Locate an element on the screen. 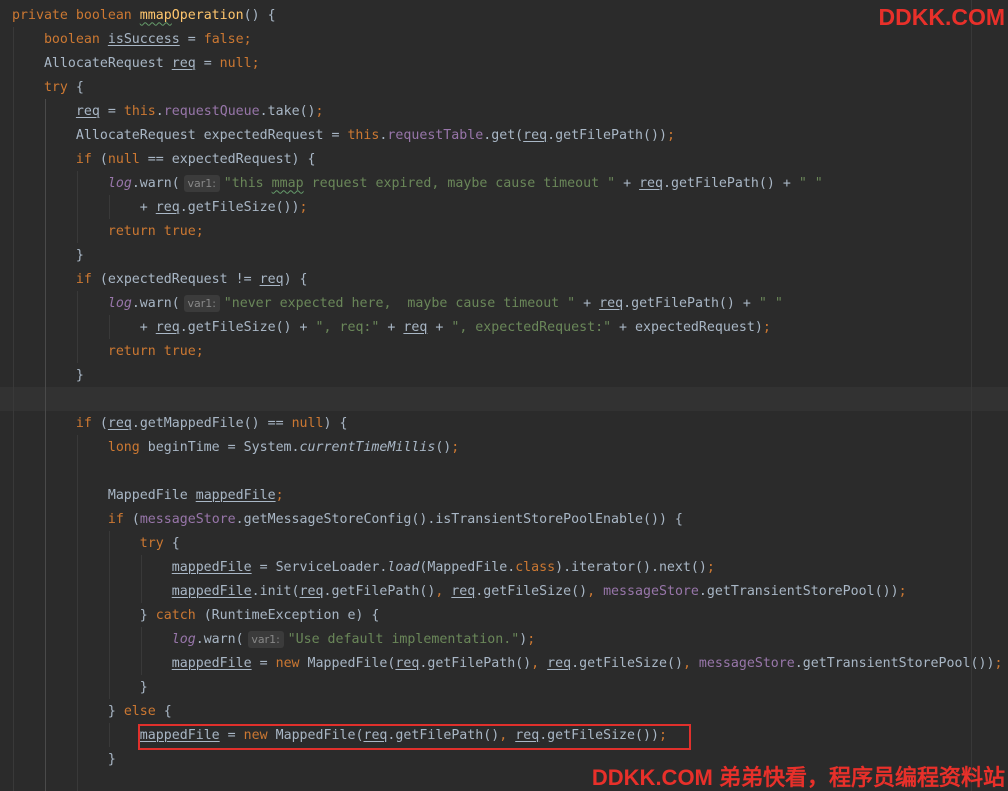 This screenshot has height=791, width=1008. string-literal: " " is located at coordinates (810, 183).